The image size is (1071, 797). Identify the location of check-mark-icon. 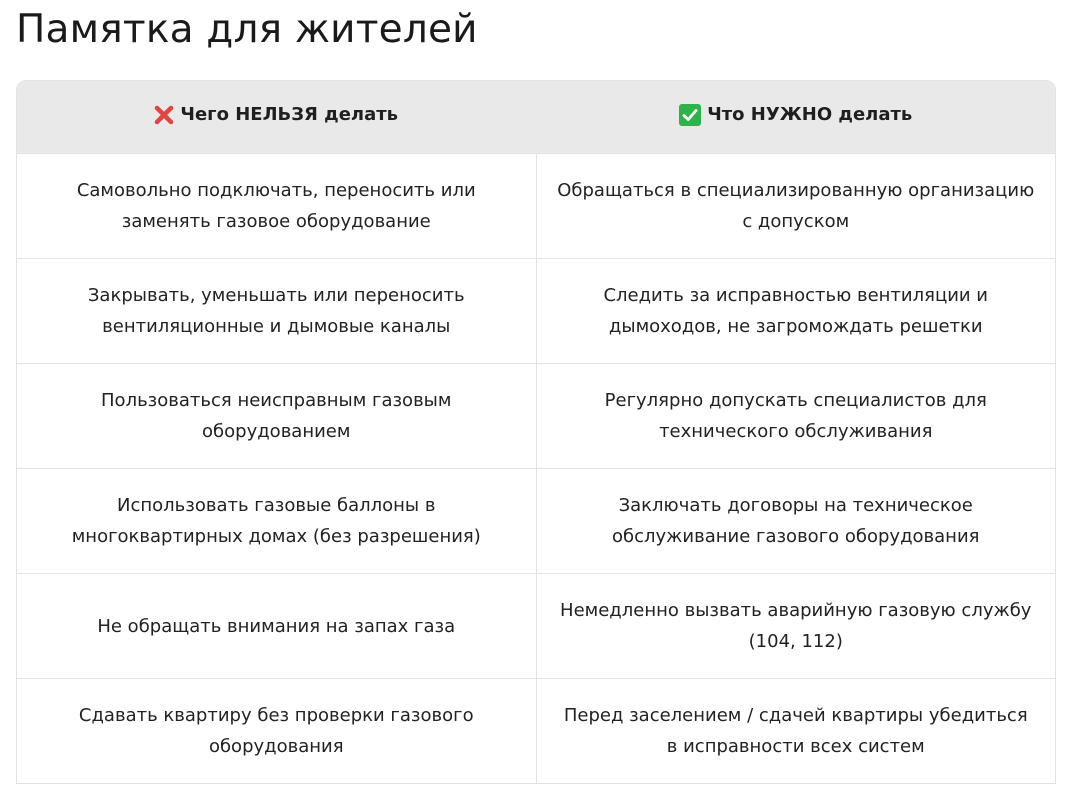
(690, 114).